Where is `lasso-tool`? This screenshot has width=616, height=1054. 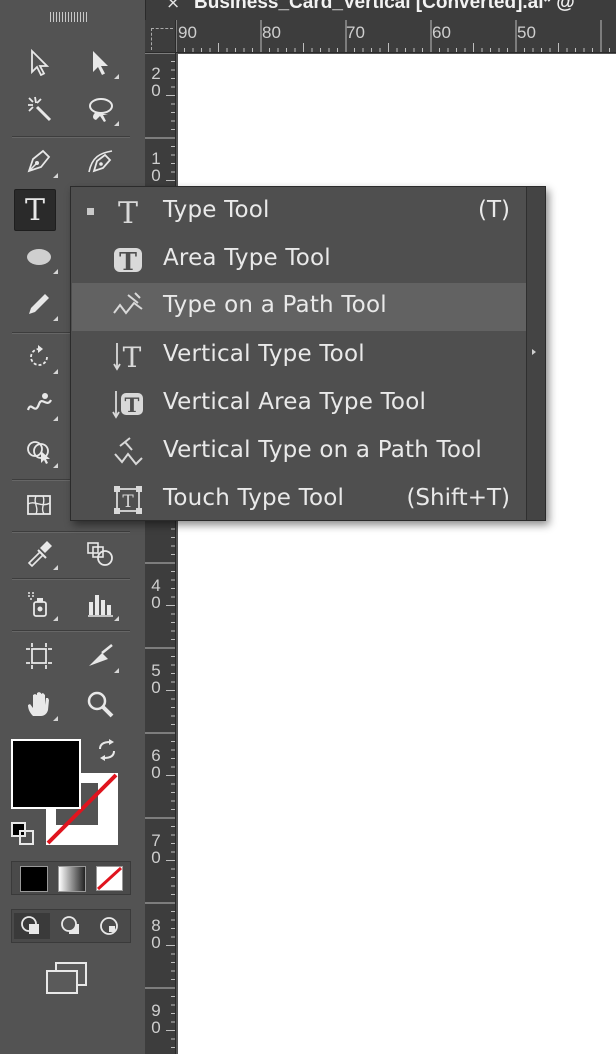 lasso-tool is located at coordinates (100, 109).